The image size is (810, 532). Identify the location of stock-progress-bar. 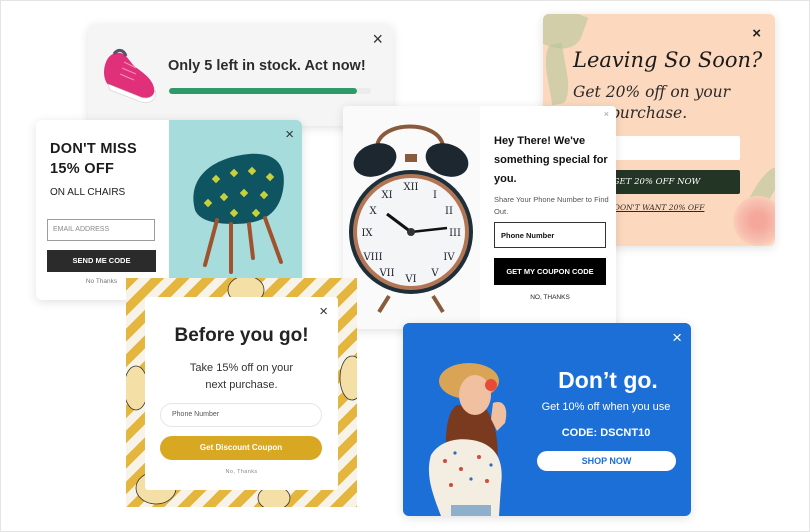
(270, 91).